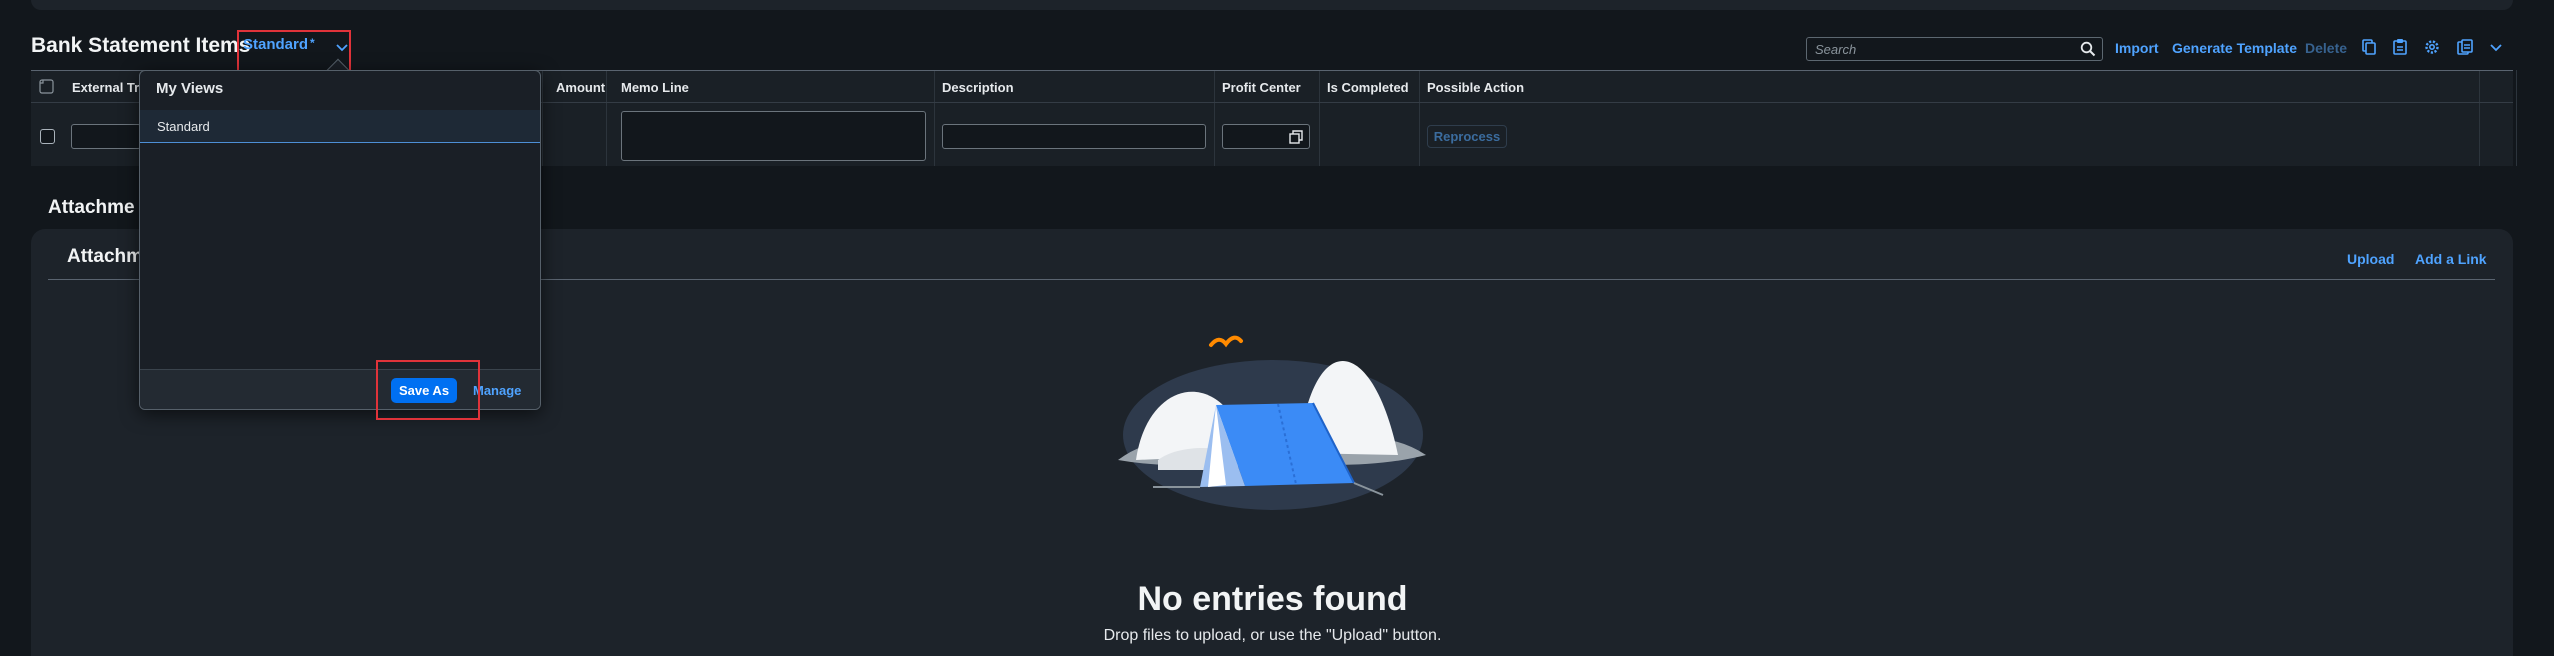  Describe the element at coordinates (2370, 259) in the screenshot. I see `upload-button: Upload` at that location.